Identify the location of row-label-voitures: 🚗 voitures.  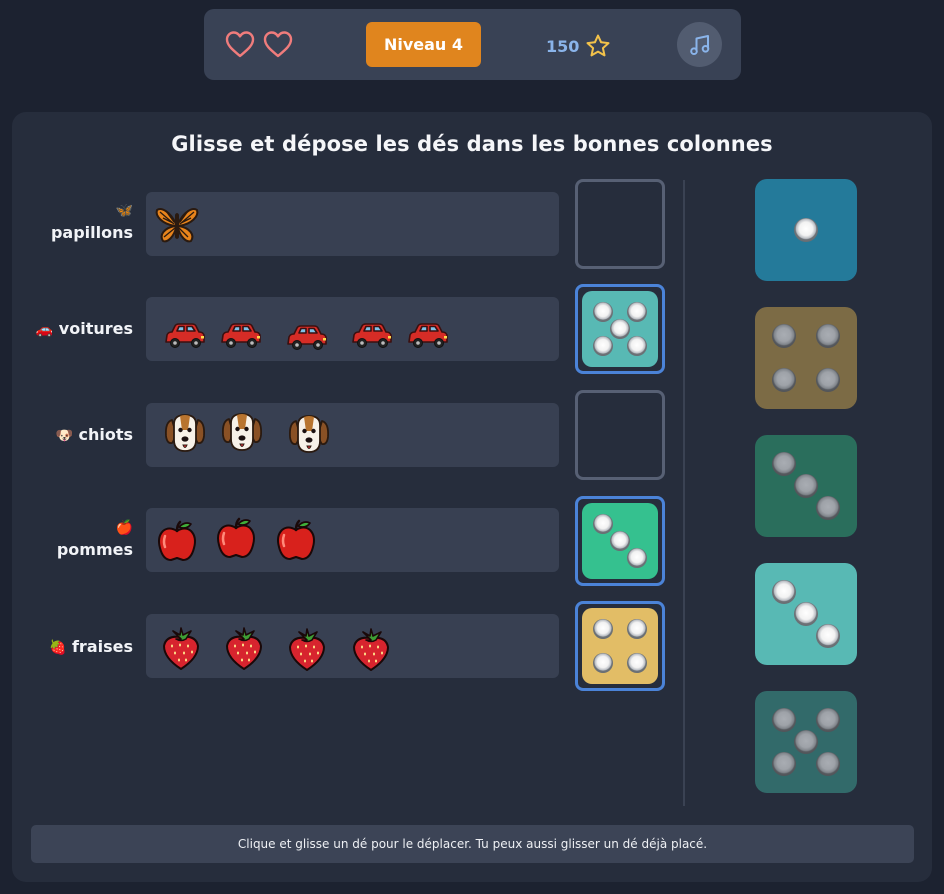
(72, 329).